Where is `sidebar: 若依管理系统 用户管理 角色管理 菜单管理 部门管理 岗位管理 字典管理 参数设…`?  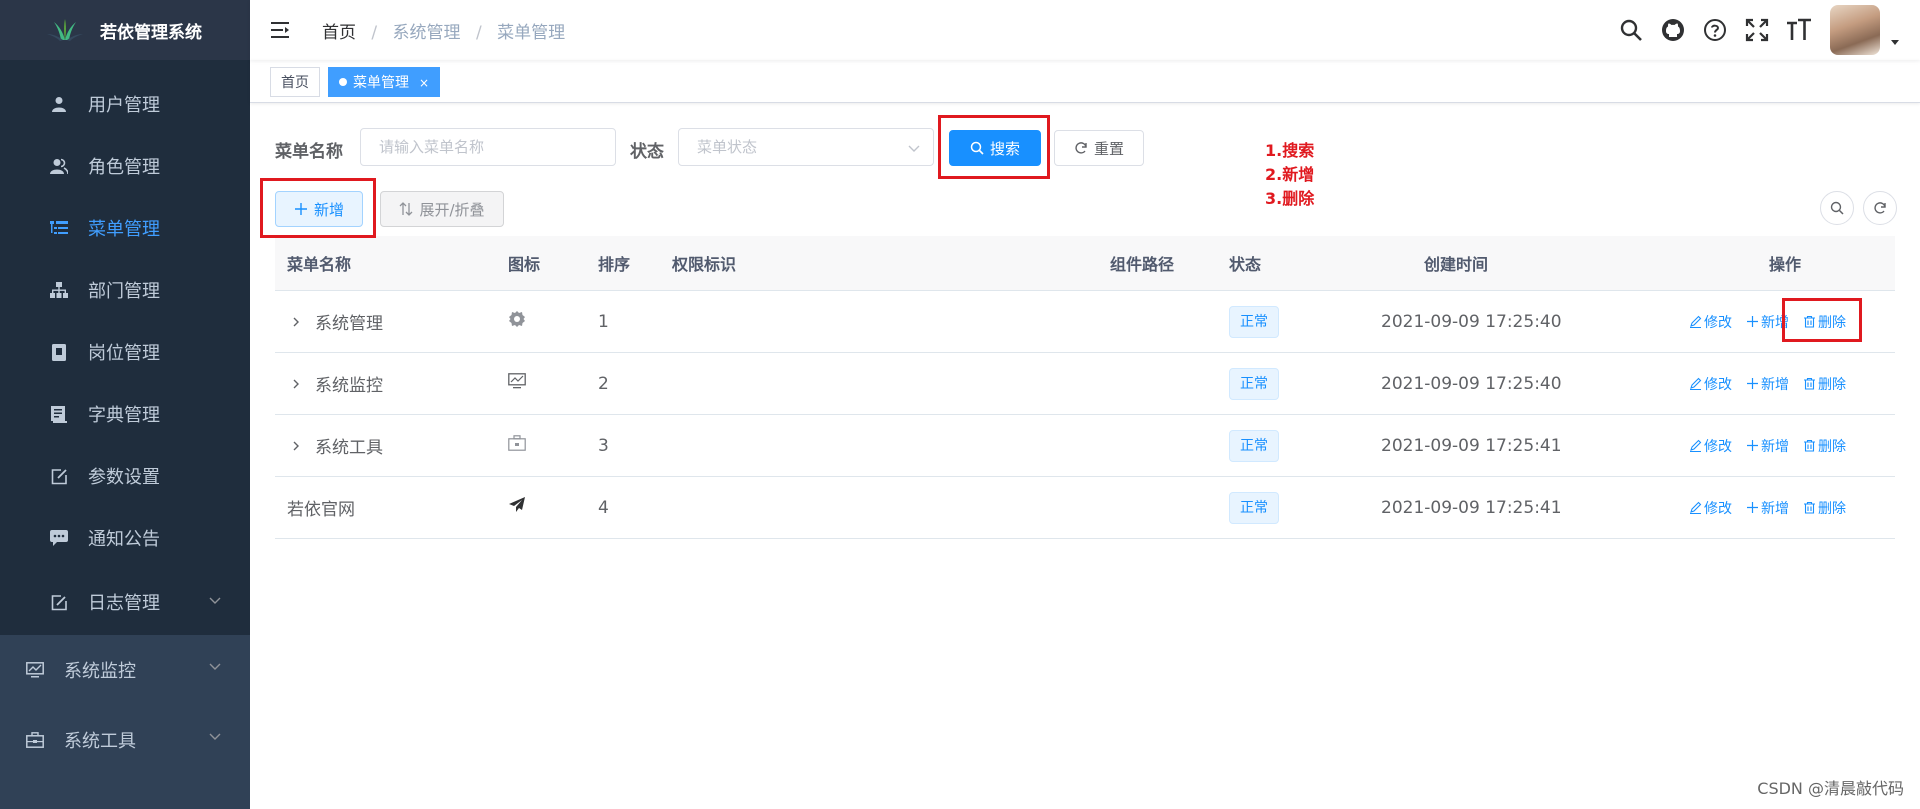
sidebar: 若依管理系统 用户管理 角色管理 菜单管理 部门管理 岗位管理 字典管理 参数设… is located at coordinates (125, 404).